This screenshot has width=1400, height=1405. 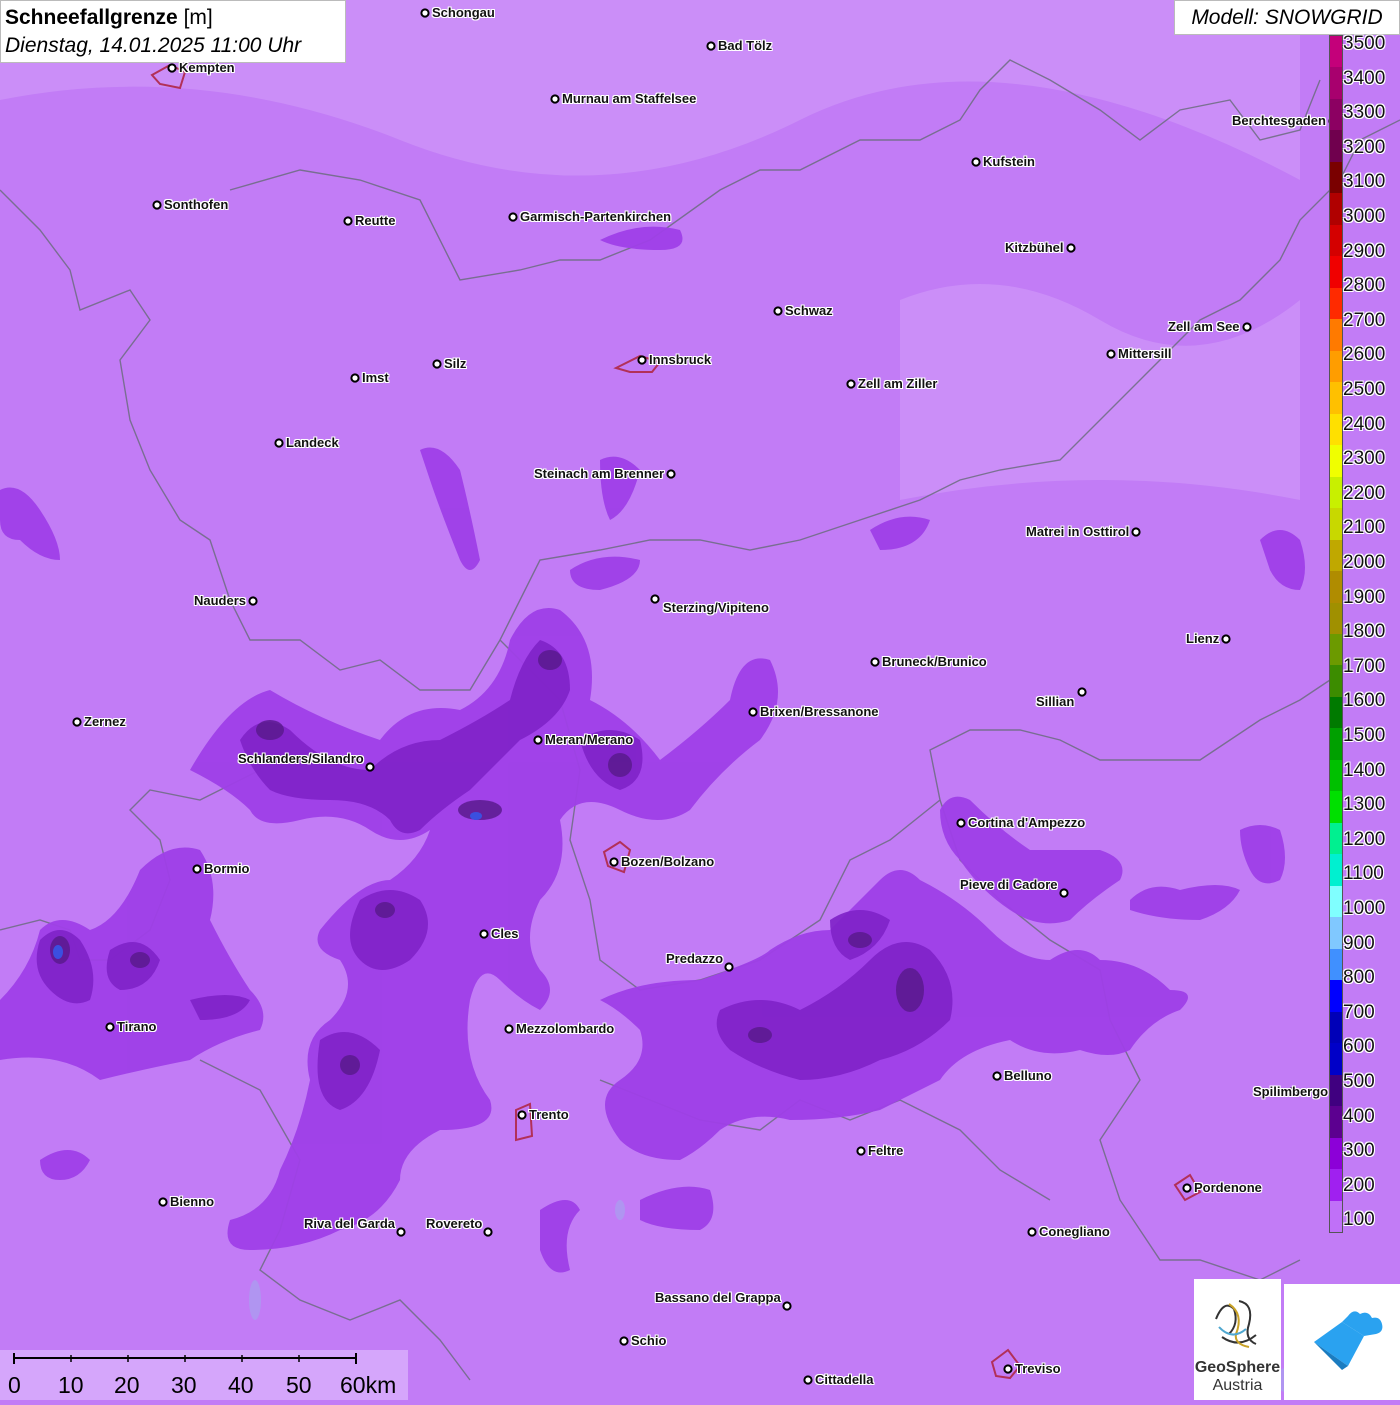 I want to click on city-label: Schlanders/Silandro, so click(x=301, y=758).